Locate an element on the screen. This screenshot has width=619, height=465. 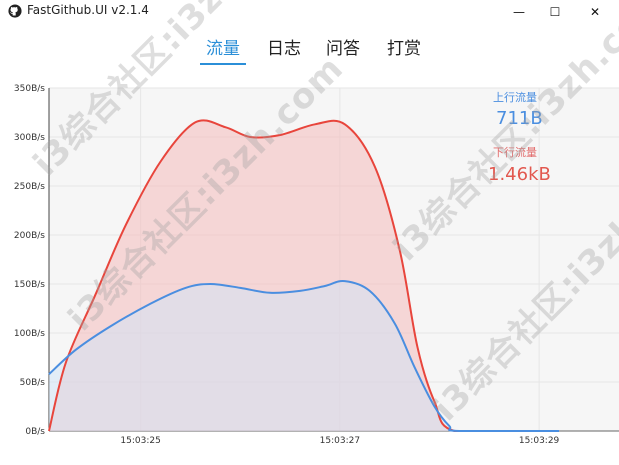
minimize-icon: — is located at coordinates (519, 12).